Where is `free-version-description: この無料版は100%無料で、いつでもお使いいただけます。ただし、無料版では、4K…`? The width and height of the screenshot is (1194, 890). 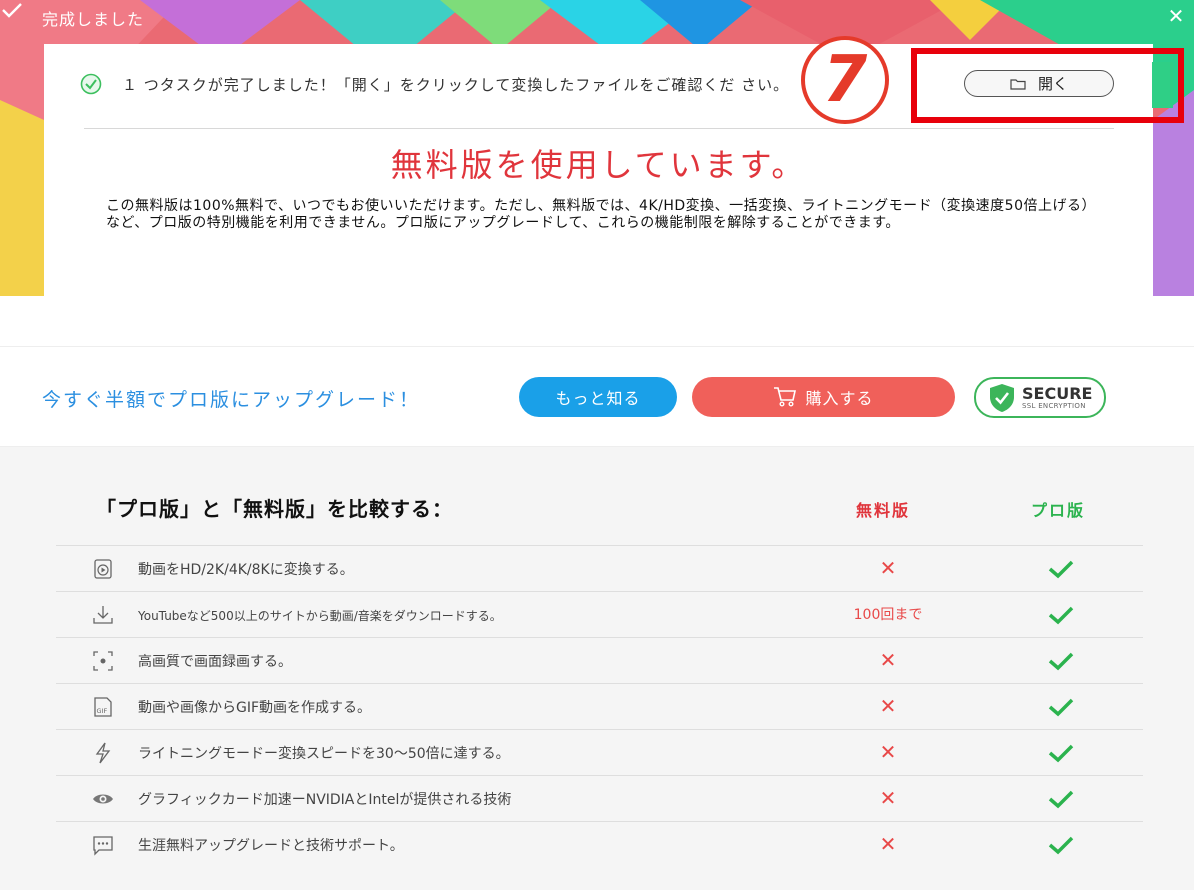
free-version-description: この無料版は100%無料で、いつでもお使いいただけます。ただし、無料版では、4K… is located at coordinates (601, 214).